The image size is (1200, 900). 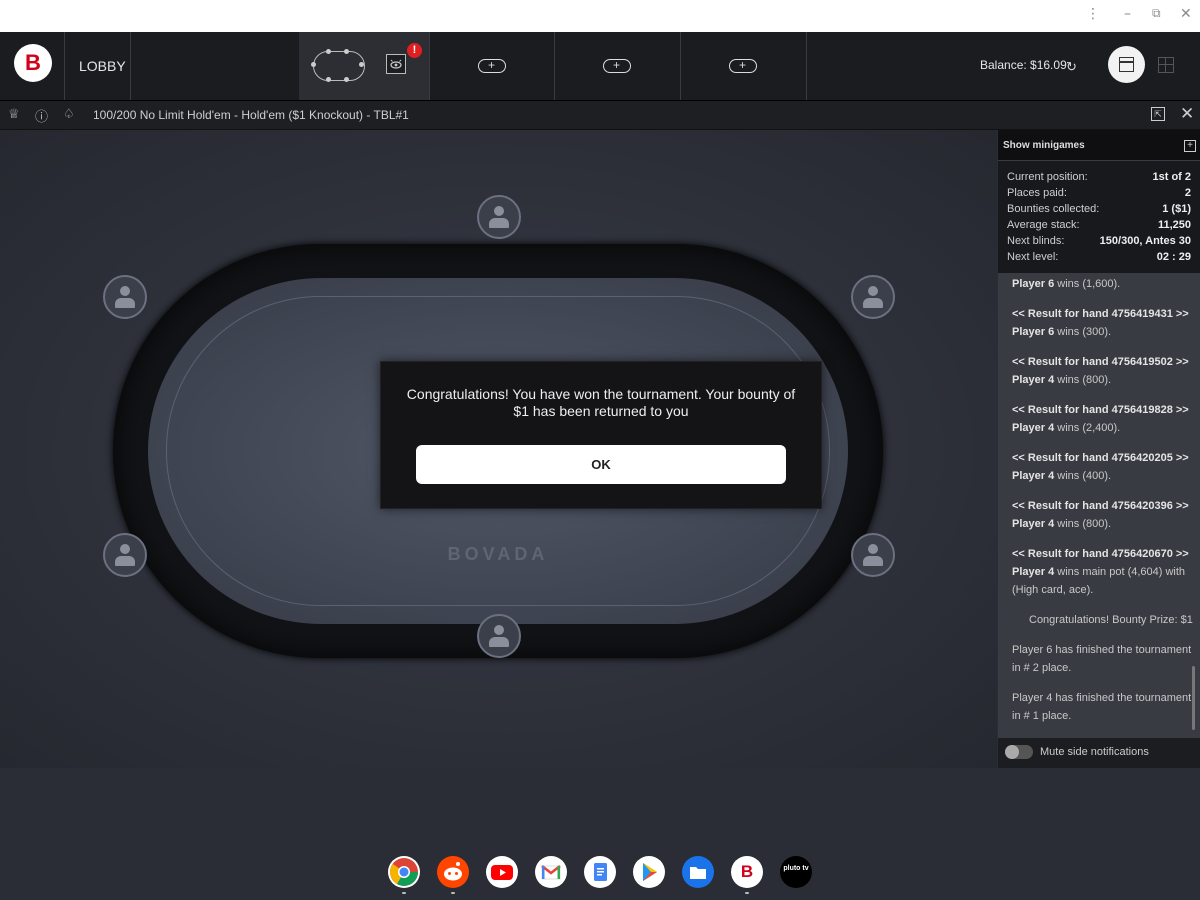 What do you see at coordinates (747, 872) in the screenshot?
I see `bovada-app-icon: B` at bounding box center [747, 872].